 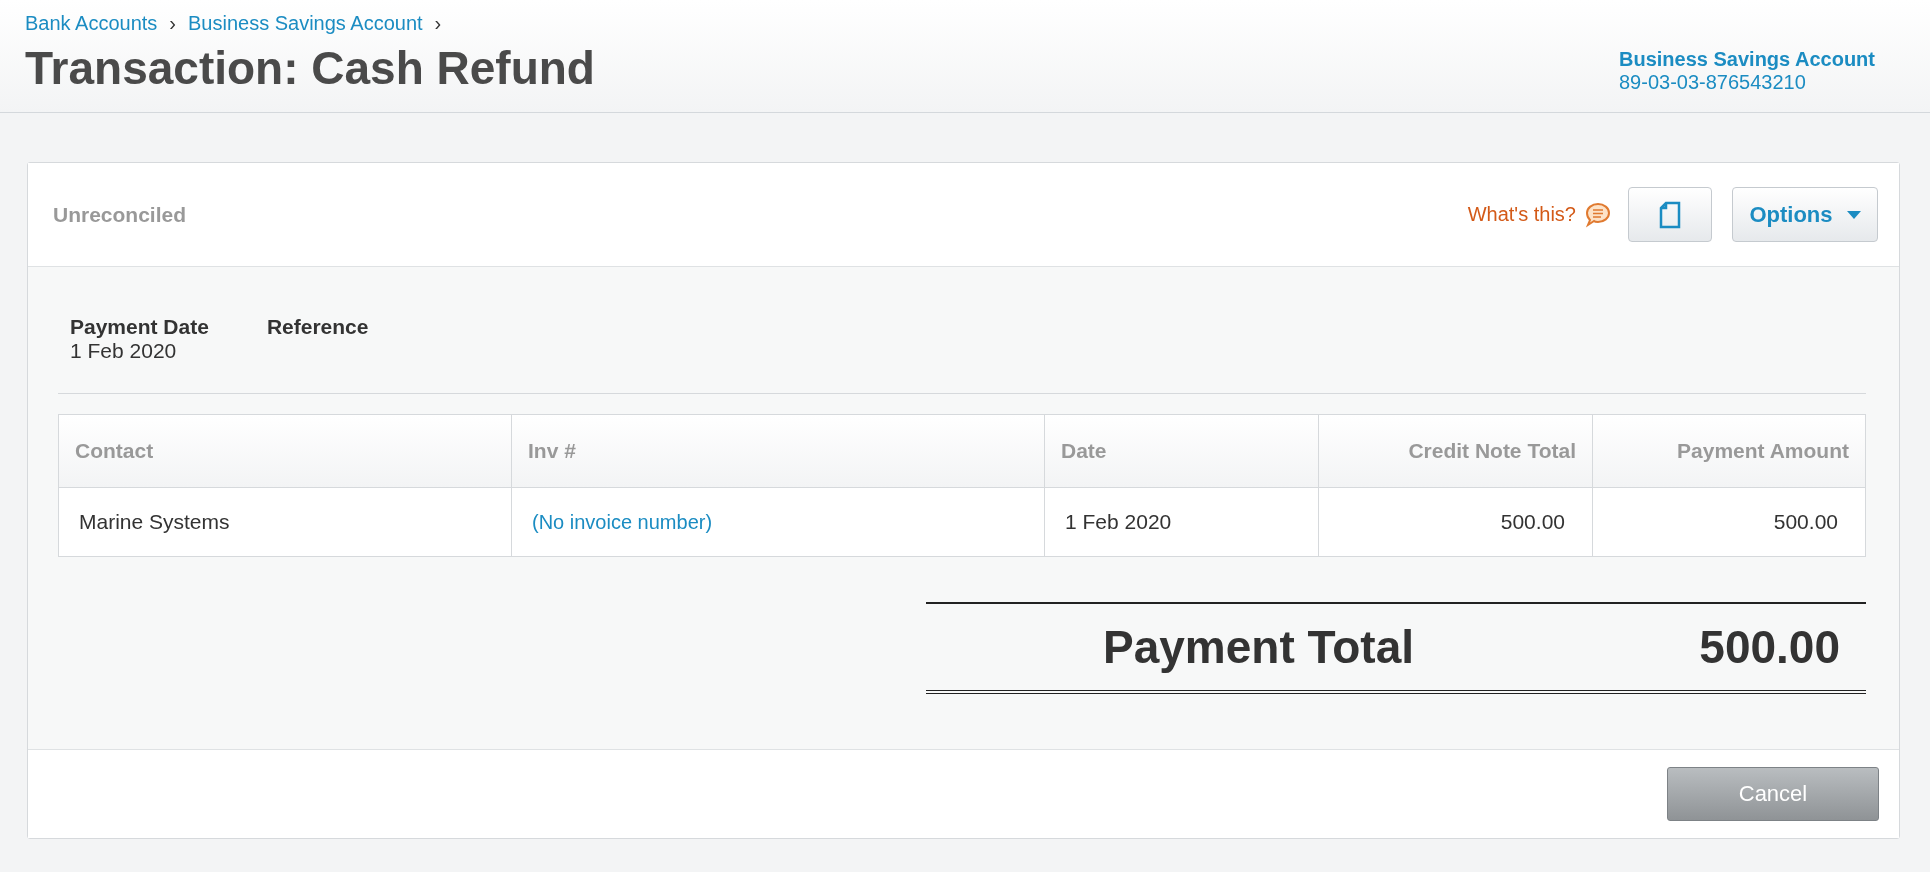 I want to click on field-label: Reference, so click(x=317, y=327).